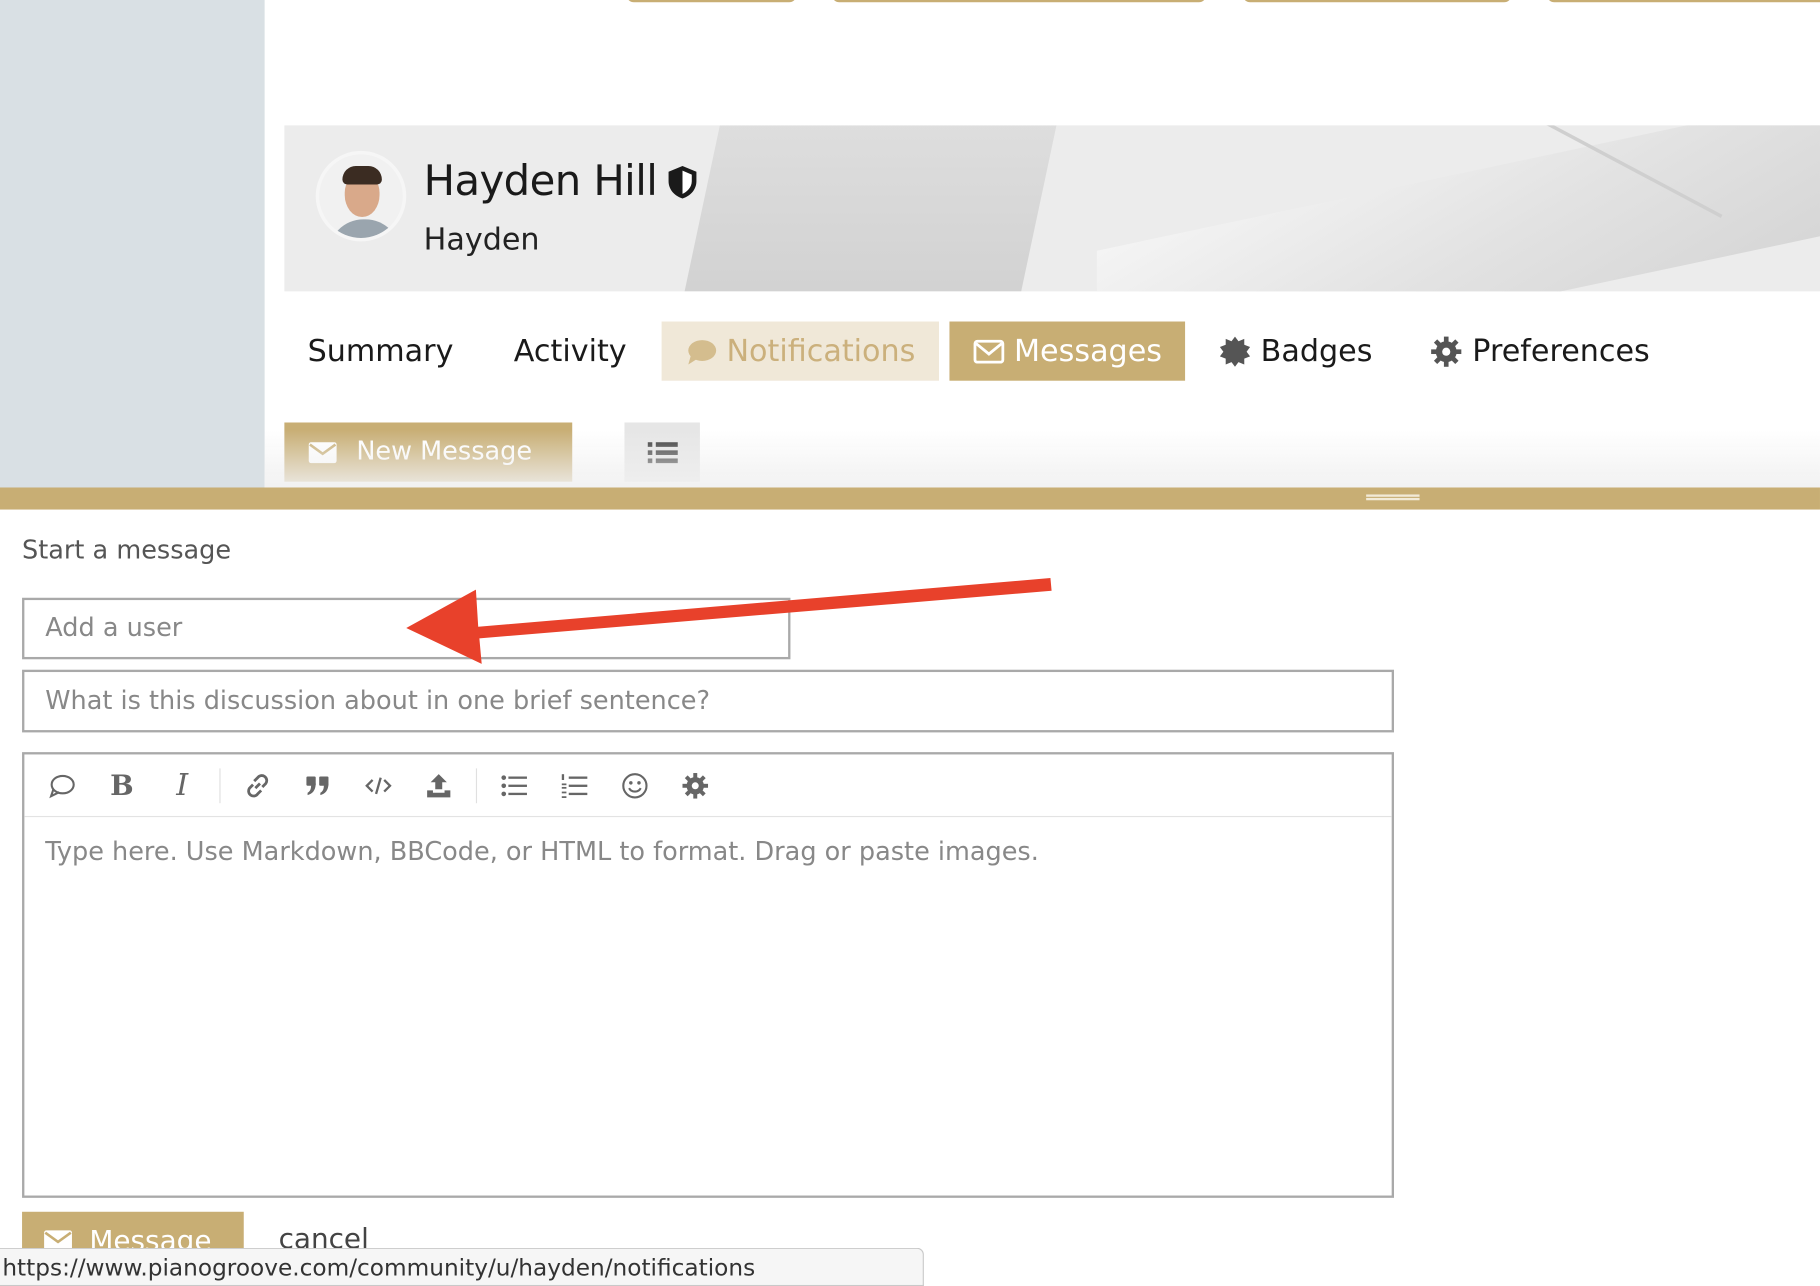 The image size is (1820, 1286). I want to click on tab-summary-label: Summary, so click(380, 351).